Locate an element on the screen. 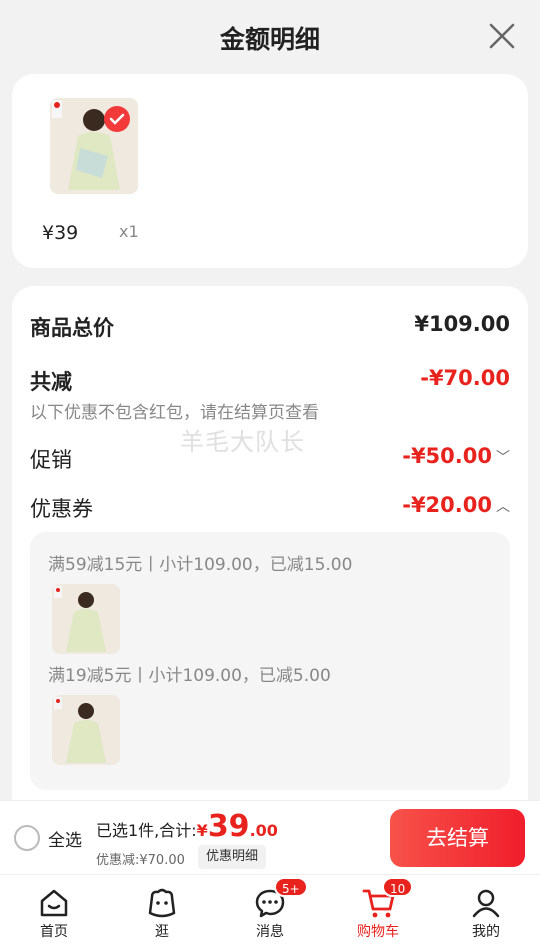 The height and width of the screenshot is (949, 540). selected-check-icon is located at coordinates (117, 119).